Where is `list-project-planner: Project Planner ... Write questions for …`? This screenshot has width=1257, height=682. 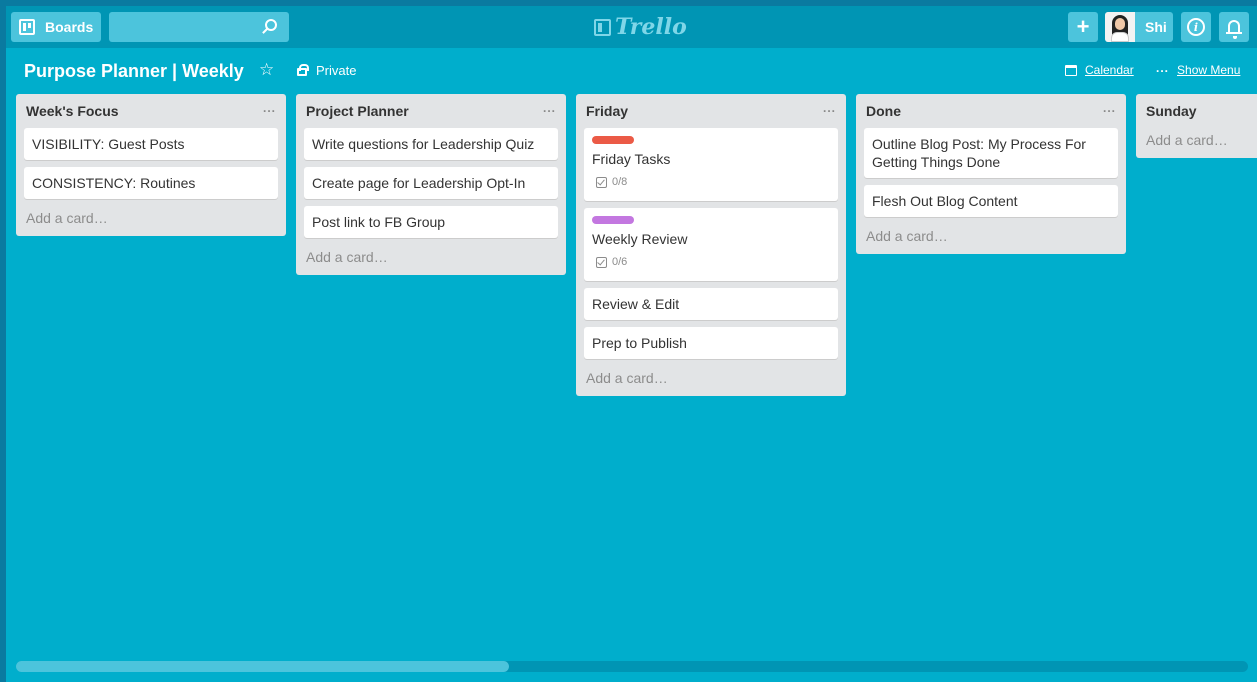
list-project-planner: Project Planner ... Write questions for … is located at coordinates (431, 184).